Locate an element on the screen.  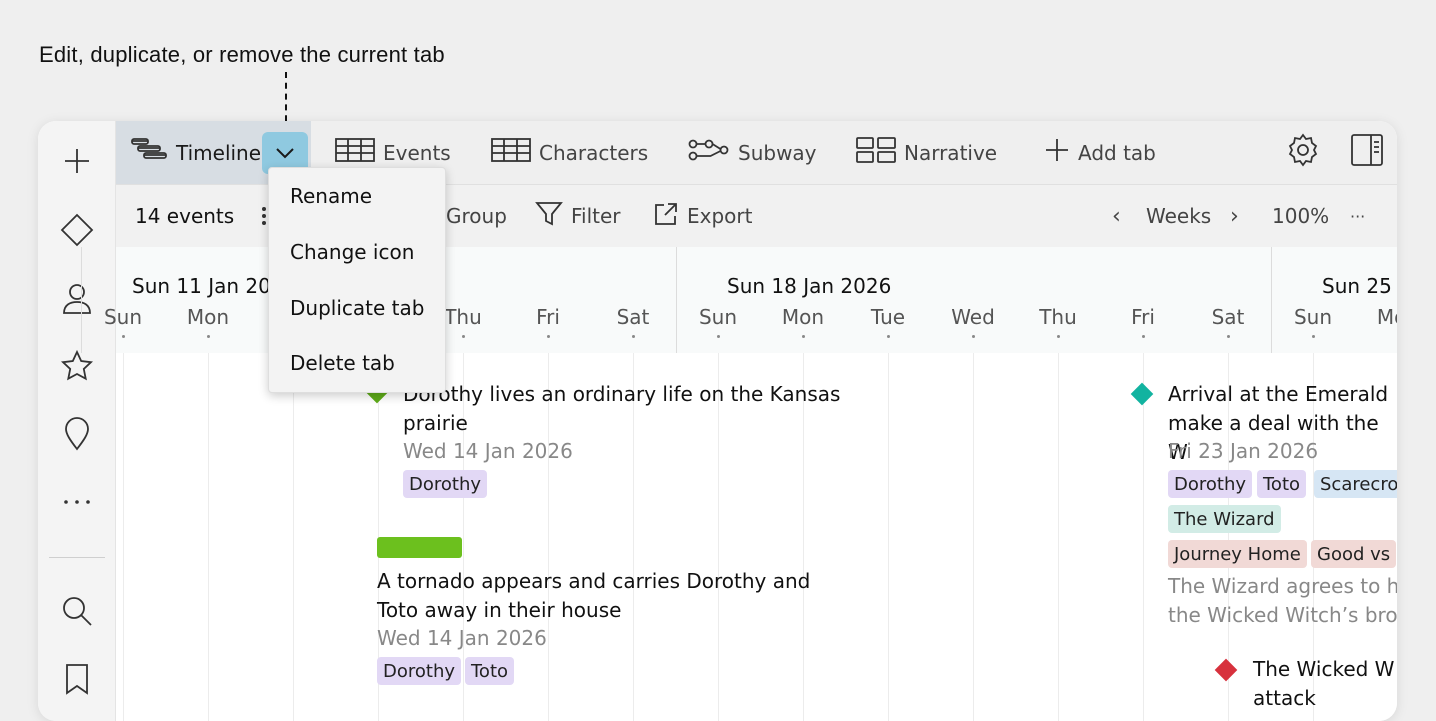
tab-label: Add tab is located at coordinates (1117, 152).